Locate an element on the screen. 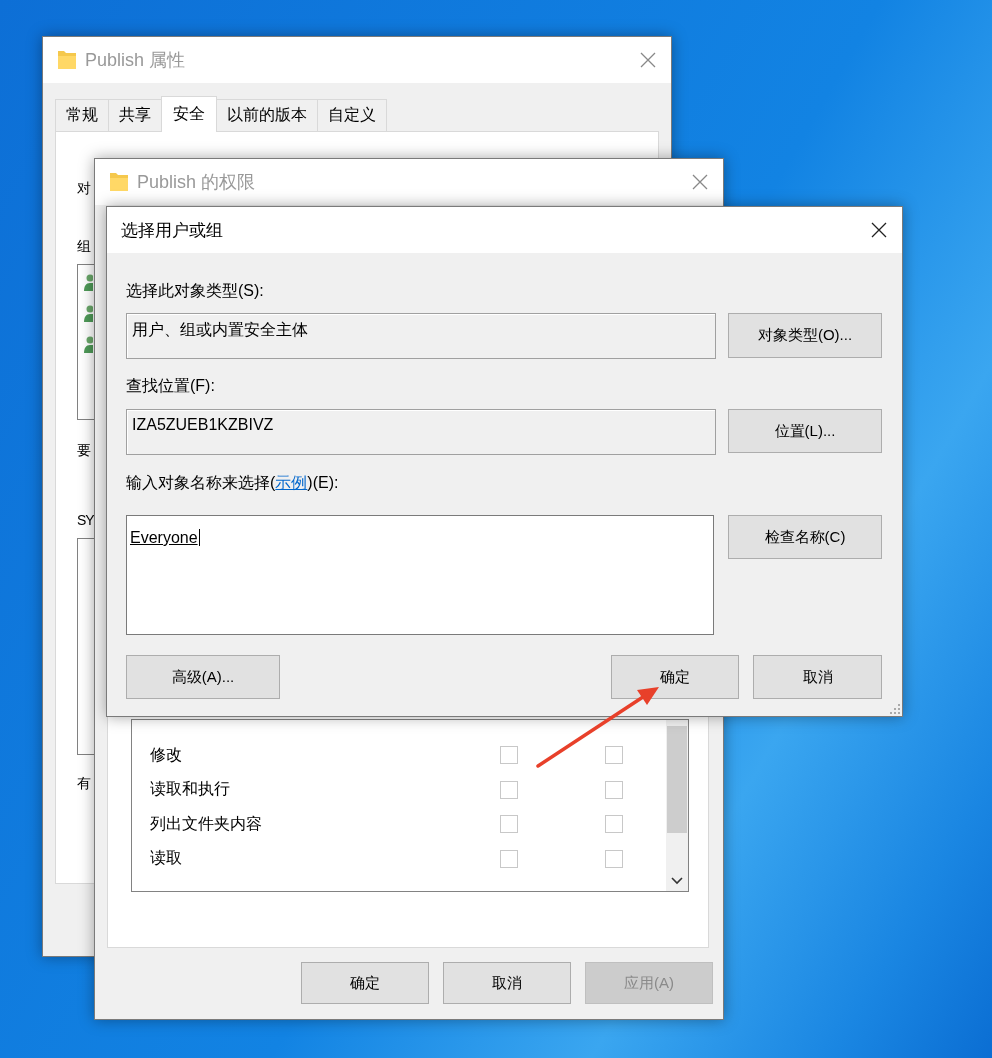  location-field: IZA5ZUEB1KZBIVZ is located at coordinates (421, 432).